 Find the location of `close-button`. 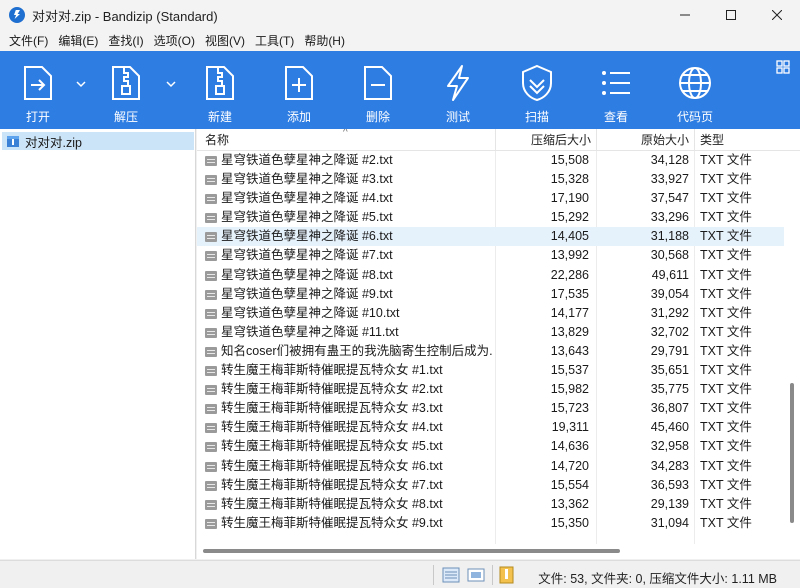

close-button is located at coordinates (777, 15).